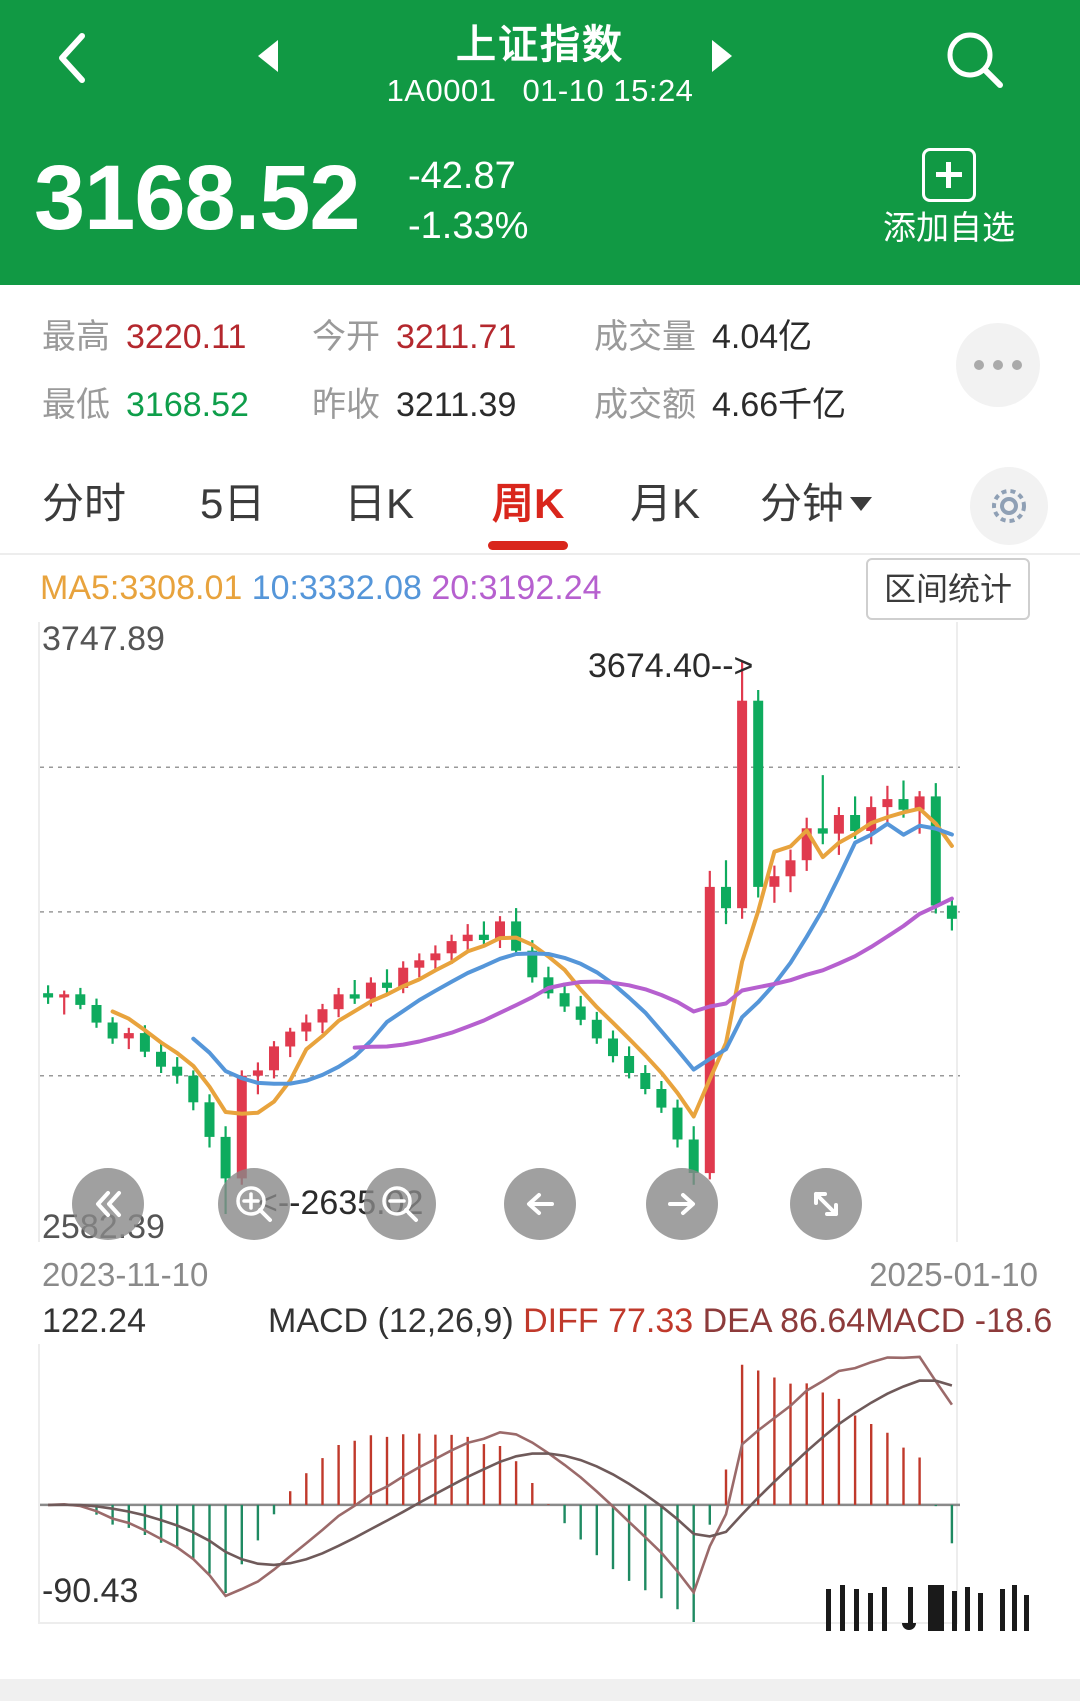 The width and height of the screenshot is (1080, 1701). I want to click on macd-min-label: -90.43, so click(90, 1591).